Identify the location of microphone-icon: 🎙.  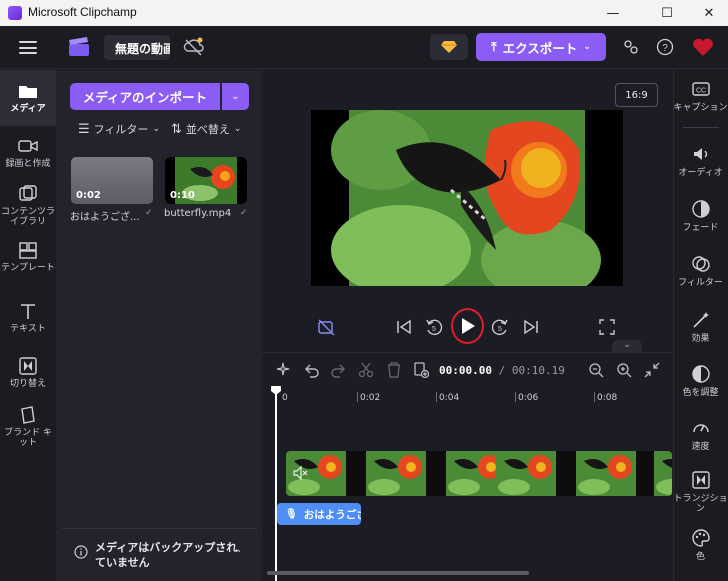
(291, 514).